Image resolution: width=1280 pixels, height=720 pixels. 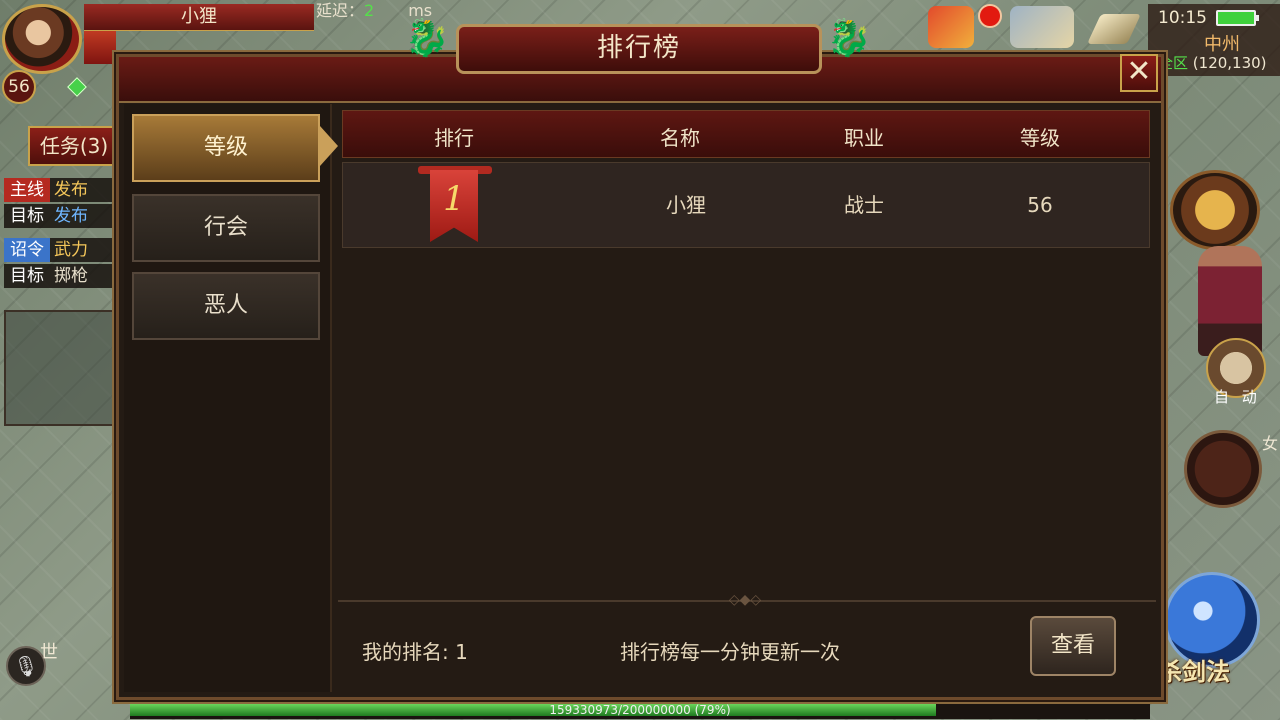 What do you see at coordinates (74, 146) in the screenshot?
I see `quest-tab: 任务(3)` at bounding box center [74, 146].